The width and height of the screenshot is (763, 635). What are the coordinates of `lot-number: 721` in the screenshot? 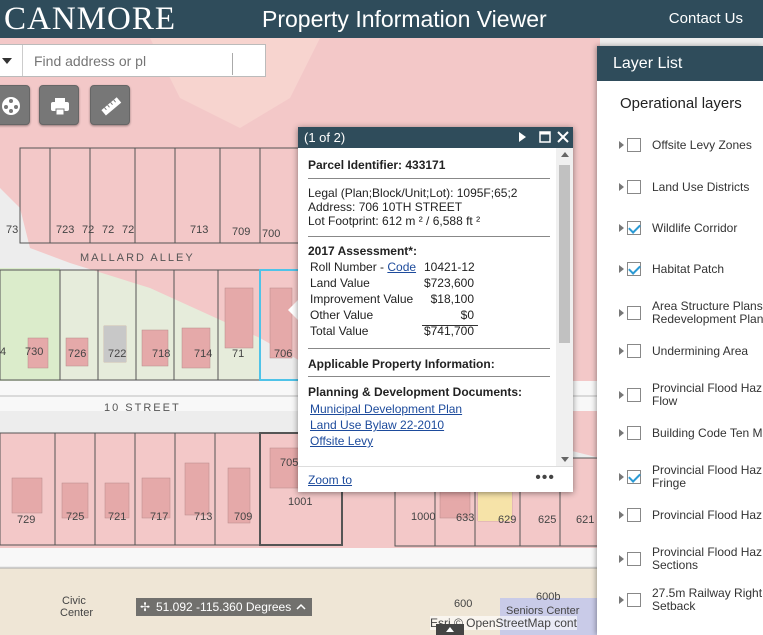 It's located at (117, 517).